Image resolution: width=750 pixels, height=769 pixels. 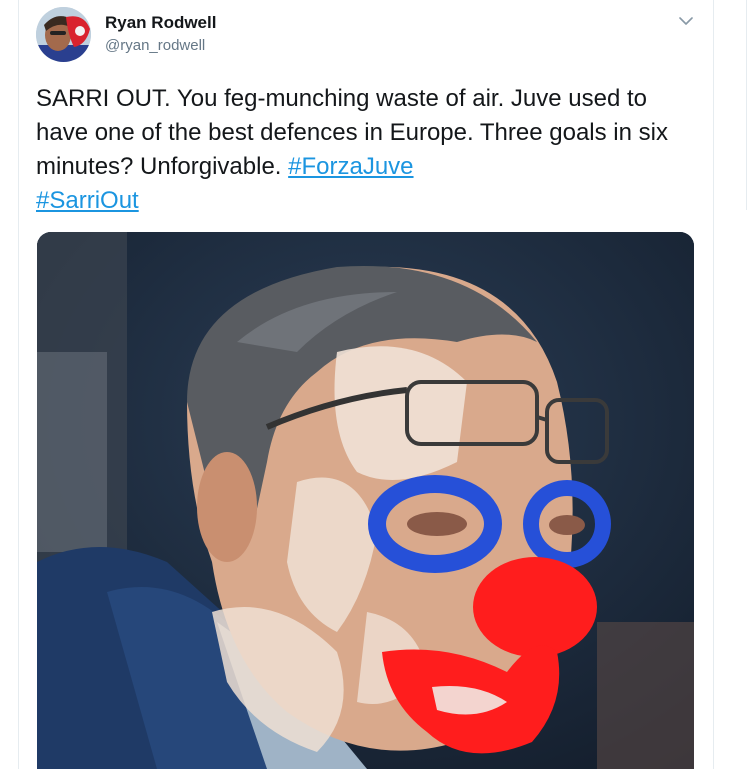 I want to click on timeline-border-right, so click(x=713, y=384).